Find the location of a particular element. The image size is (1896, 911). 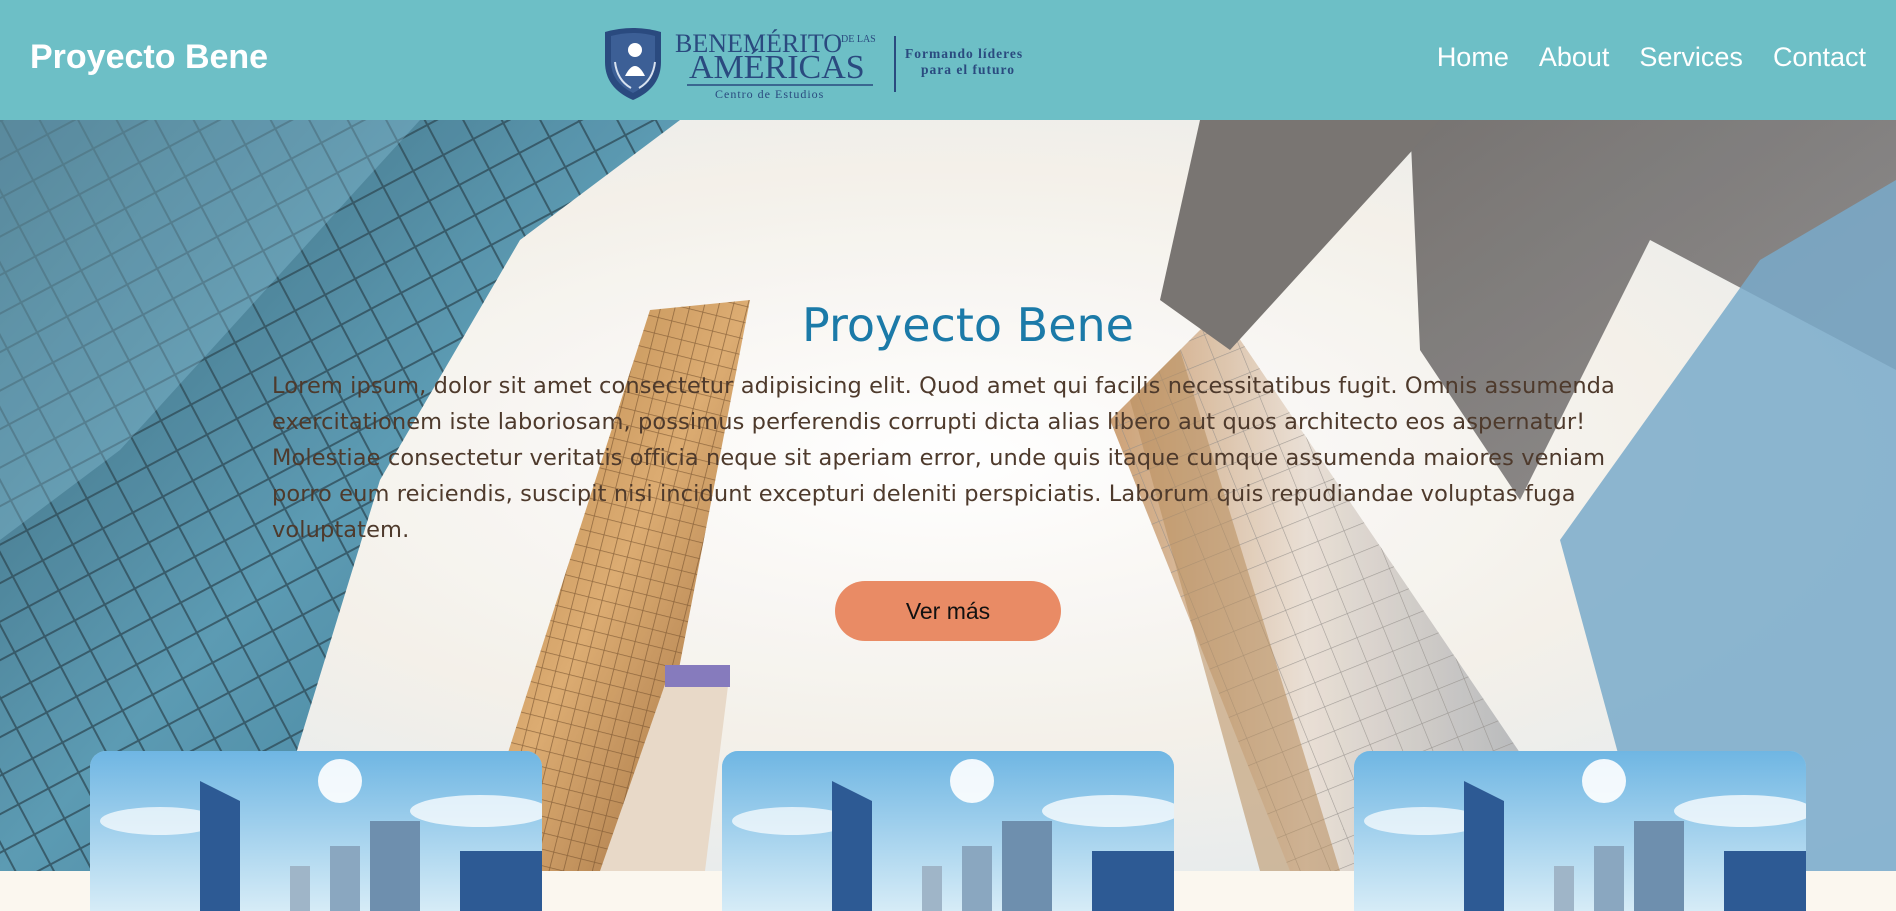

svg-text: AMÉRICAS is located at coordinates (777, 67).